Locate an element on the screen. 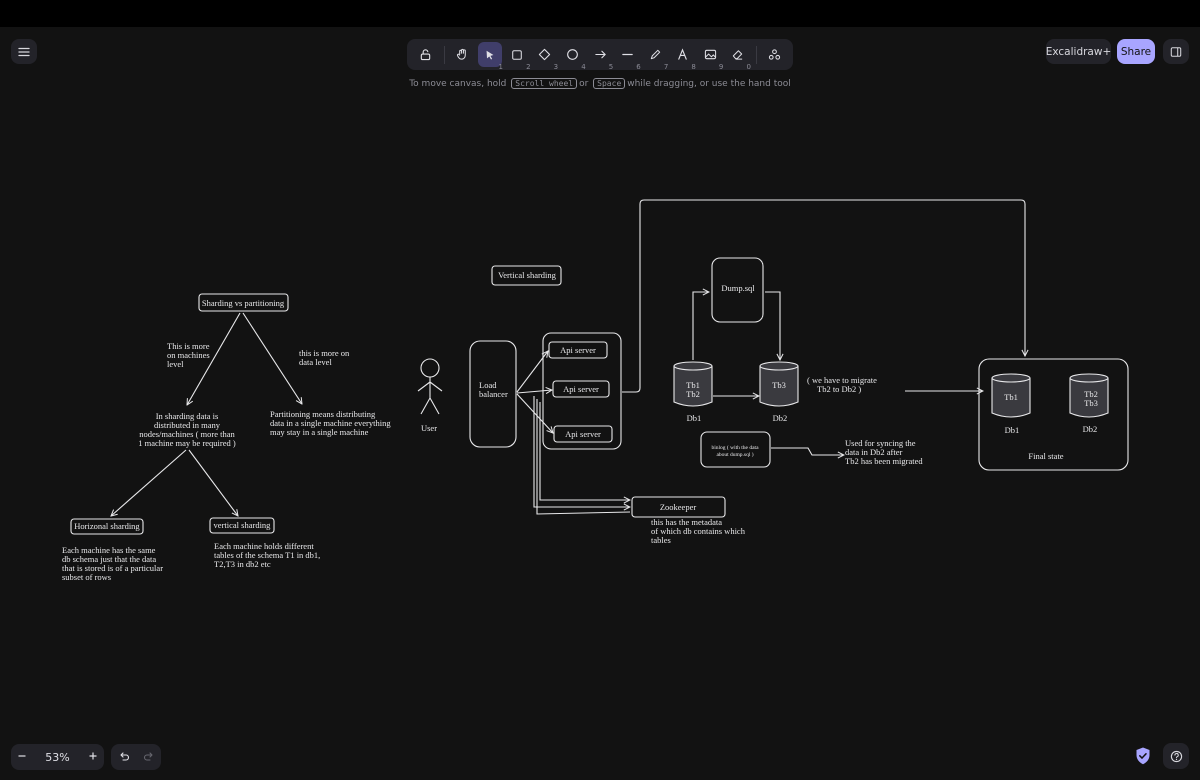 This screenshot has width=1200, height=780. binlog-text: about dump.sql ) is located at coordinates (734, 454).